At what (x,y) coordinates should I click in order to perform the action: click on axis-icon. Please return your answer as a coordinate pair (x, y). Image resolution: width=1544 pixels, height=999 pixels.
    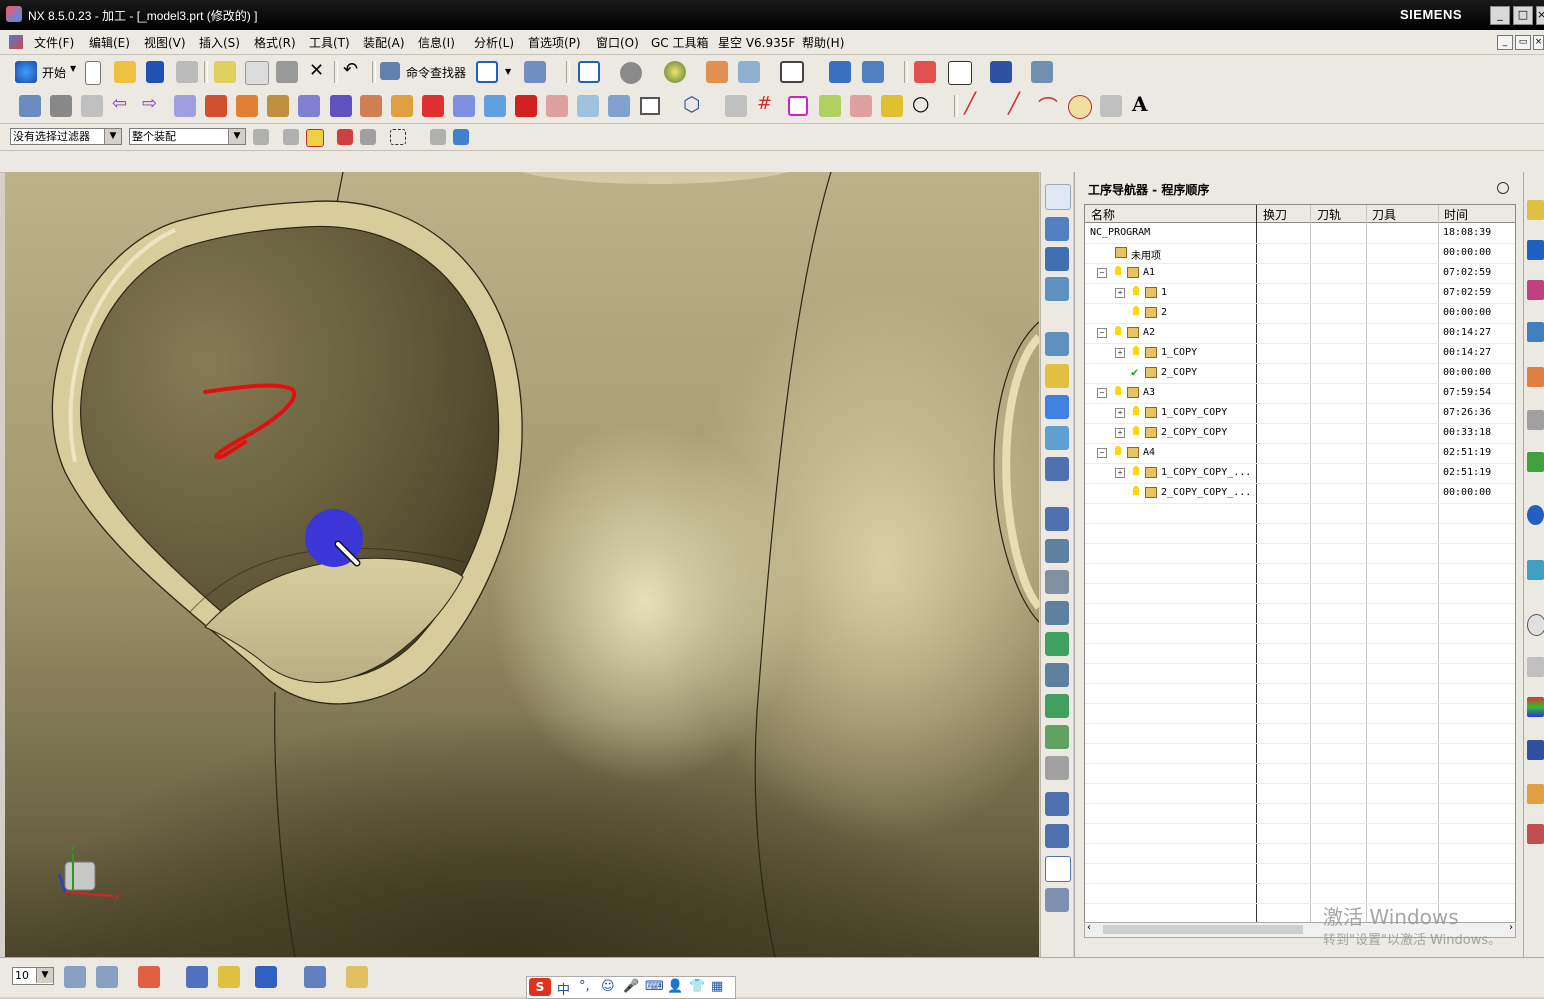
    Looking at the image, I should click on (736, 106).